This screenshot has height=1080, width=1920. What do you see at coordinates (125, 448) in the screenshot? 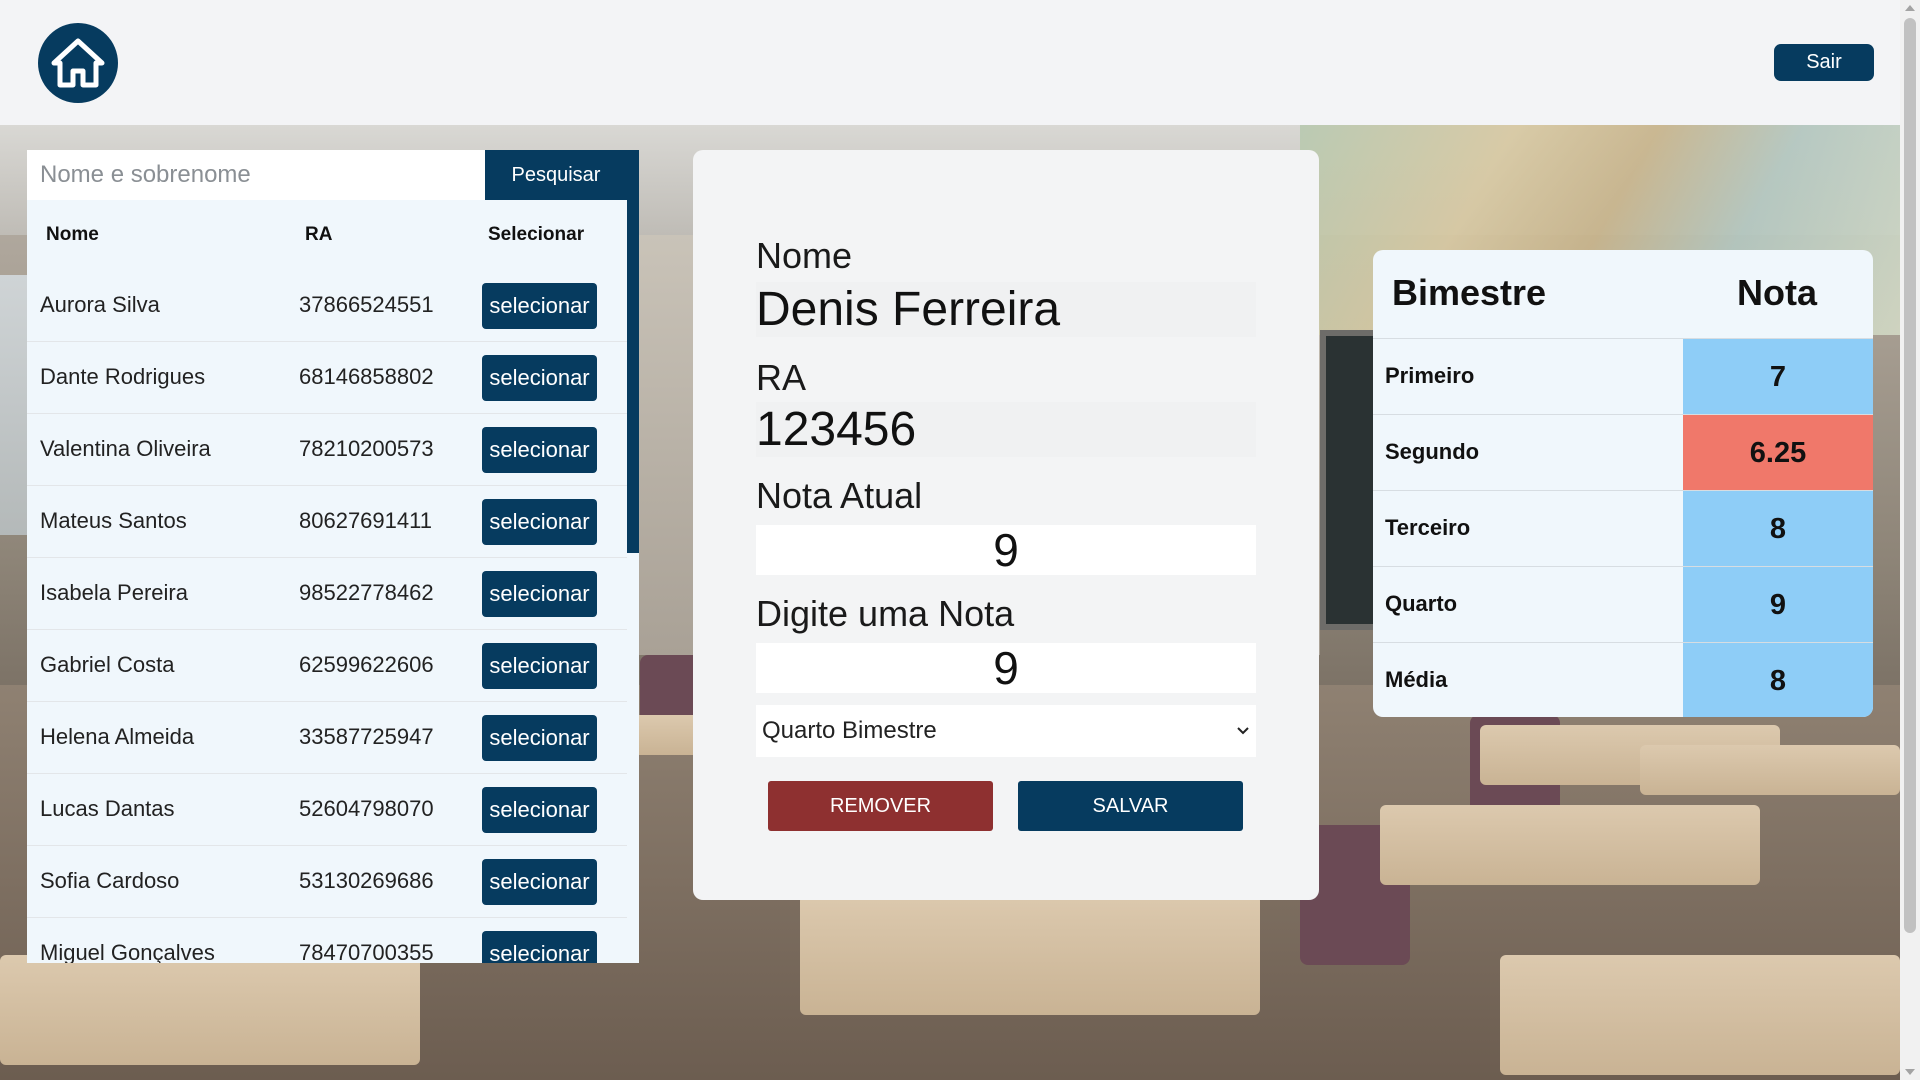
I see `student-name: Valentina Oliveira` at bounding box center [125, 448].